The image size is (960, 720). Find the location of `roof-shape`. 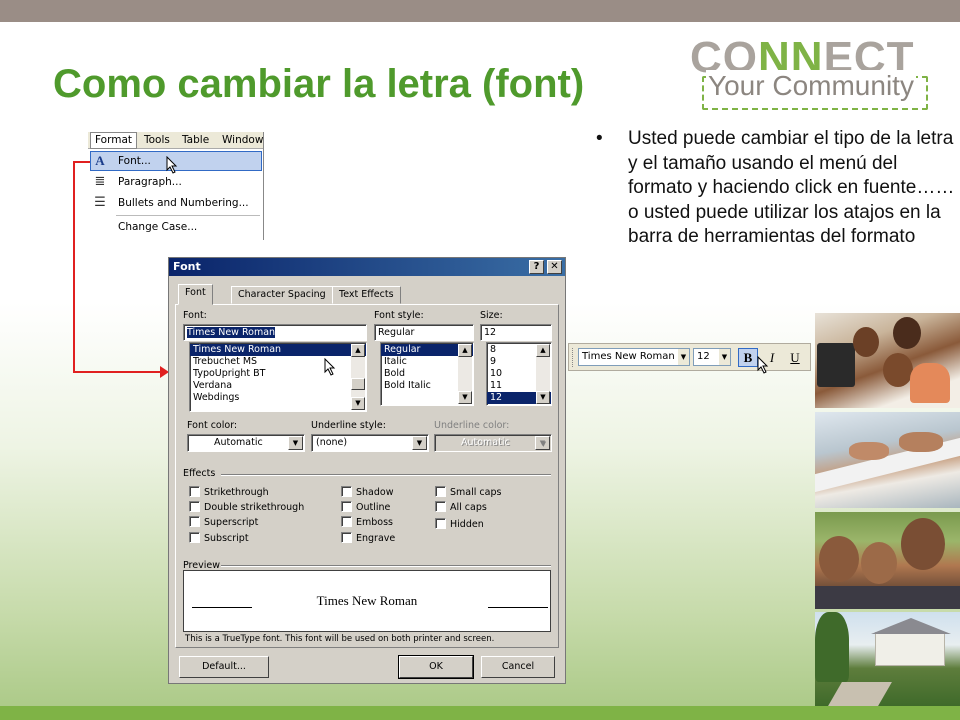

roof-shape is located at coordinates (911, 626).